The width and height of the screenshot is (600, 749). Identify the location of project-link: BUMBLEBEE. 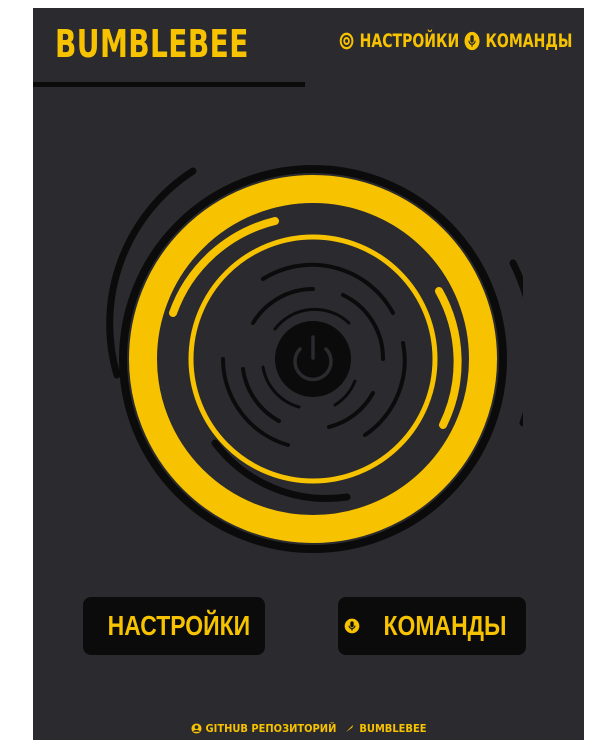
(385, 728).